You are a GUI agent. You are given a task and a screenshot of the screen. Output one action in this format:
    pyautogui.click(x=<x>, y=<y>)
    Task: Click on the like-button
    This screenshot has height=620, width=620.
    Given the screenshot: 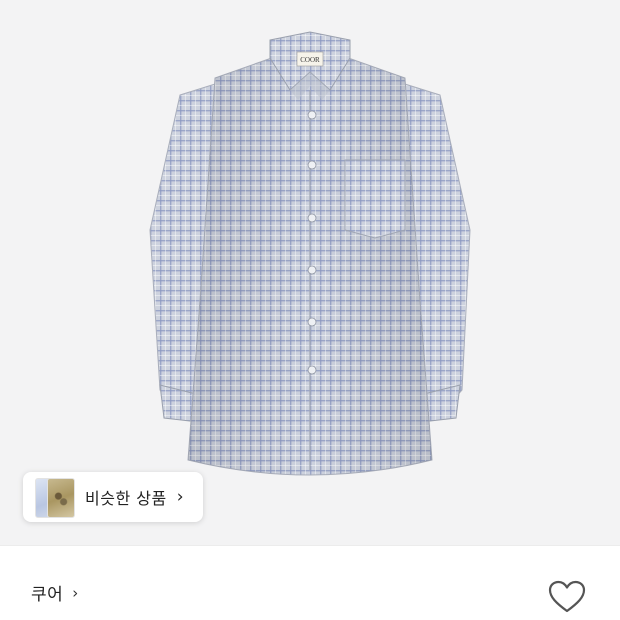 What is the action you would take?
    pyautogui.click(x=567, y=597)
    